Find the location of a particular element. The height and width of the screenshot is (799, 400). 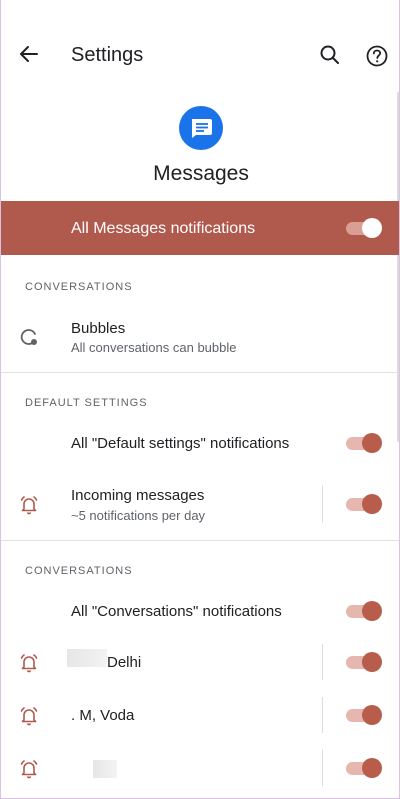

section-header-conversations: CONVERSATIONS is located at coordinates (79, 287).